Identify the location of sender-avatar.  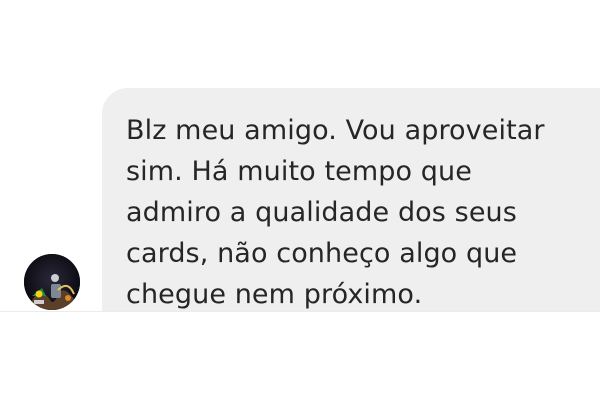
(52, 282).